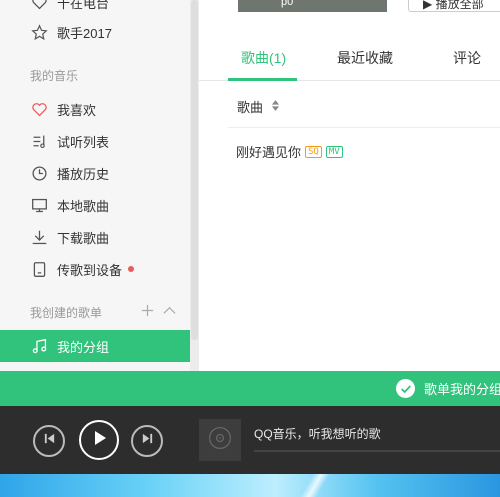 The height and width of the screenshot is (497, 500). What do you see at coordinates (39, 32) in the screenshot?
I see `star-icon` at bounding box center [39, 32].